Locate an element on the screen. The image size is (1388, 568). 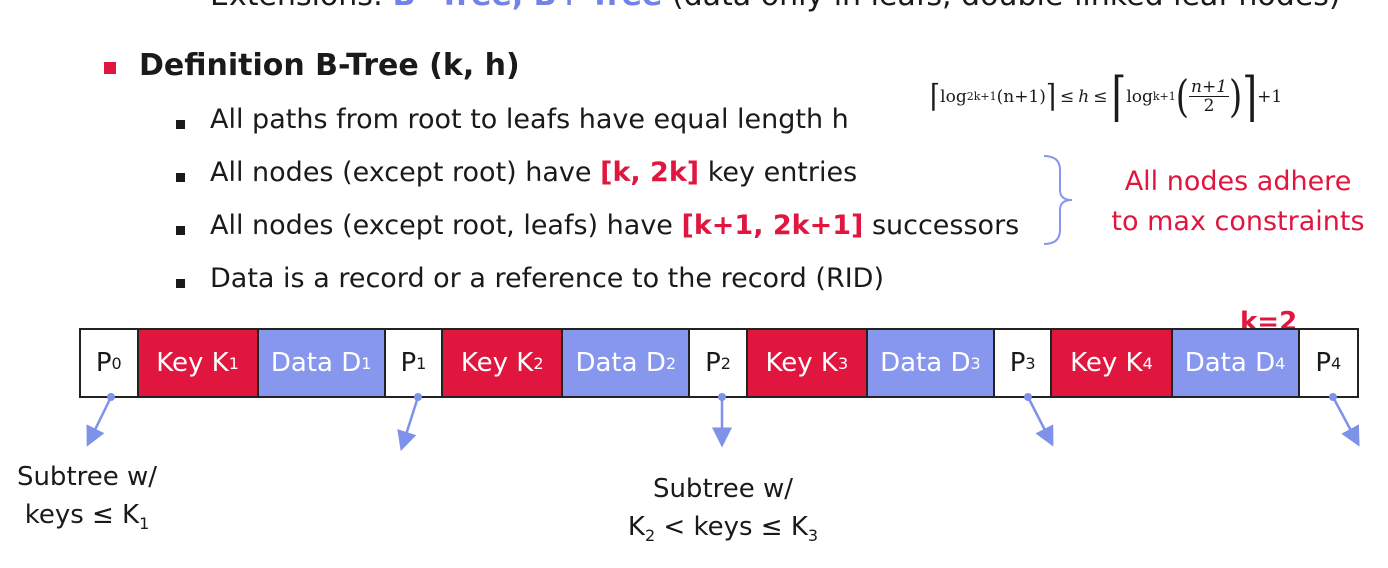
arrow-p0 is located at coordinates (100, 420).